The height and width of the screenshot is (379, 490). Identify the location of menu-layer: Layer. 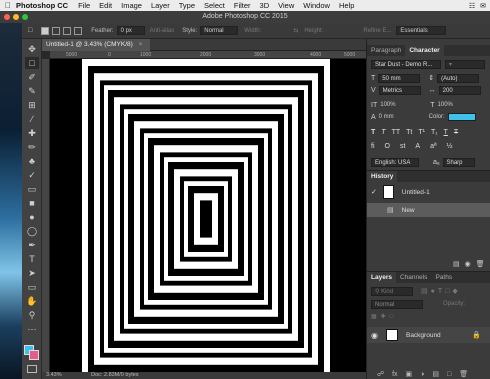
(160, 5).